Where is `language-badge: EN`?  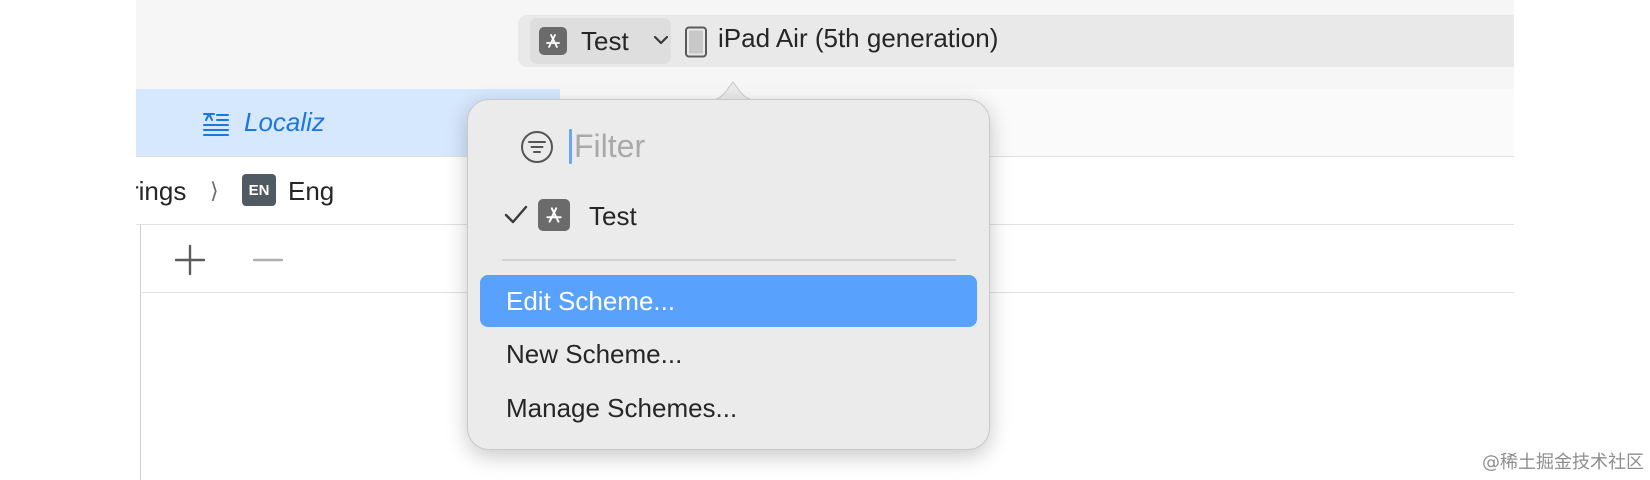 language-badge: EN is located at coordinates (259, 190).